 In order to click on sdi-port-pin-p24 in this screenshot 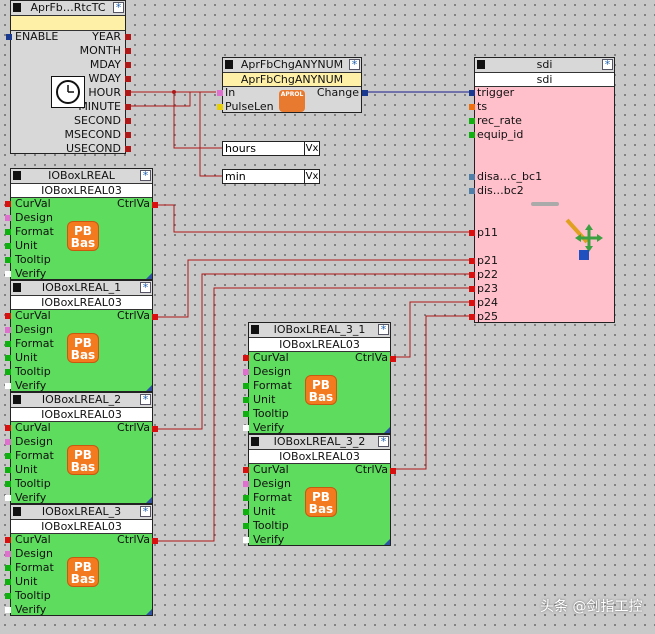, I will do `click(472, 303)`.